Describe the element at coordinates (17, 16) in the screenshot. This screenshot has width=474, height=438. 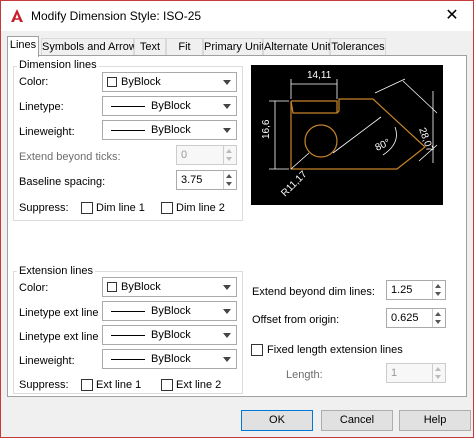
I see `autocad-app-icon` at that location.